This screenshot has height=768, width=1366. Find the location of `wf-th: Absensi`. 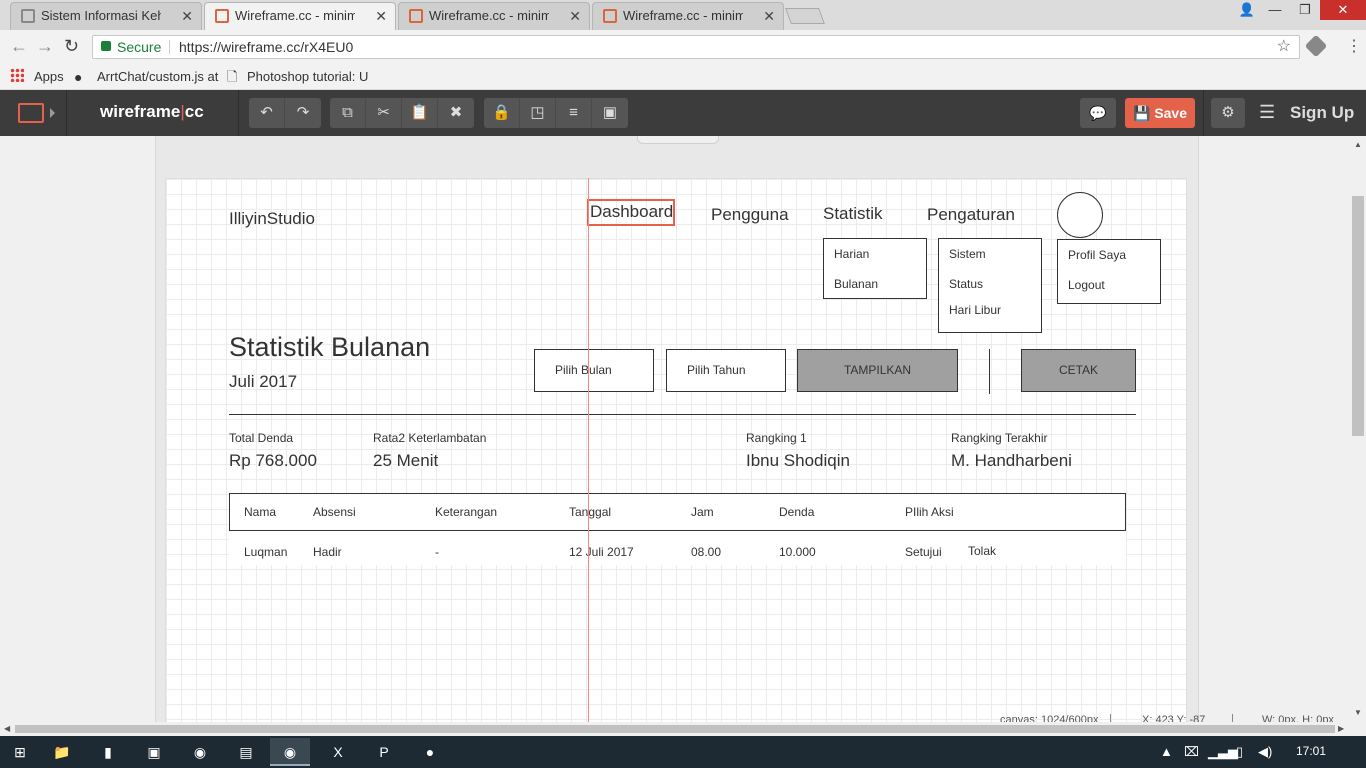

wf-th: Absensi is located at coordinates (334, 512).